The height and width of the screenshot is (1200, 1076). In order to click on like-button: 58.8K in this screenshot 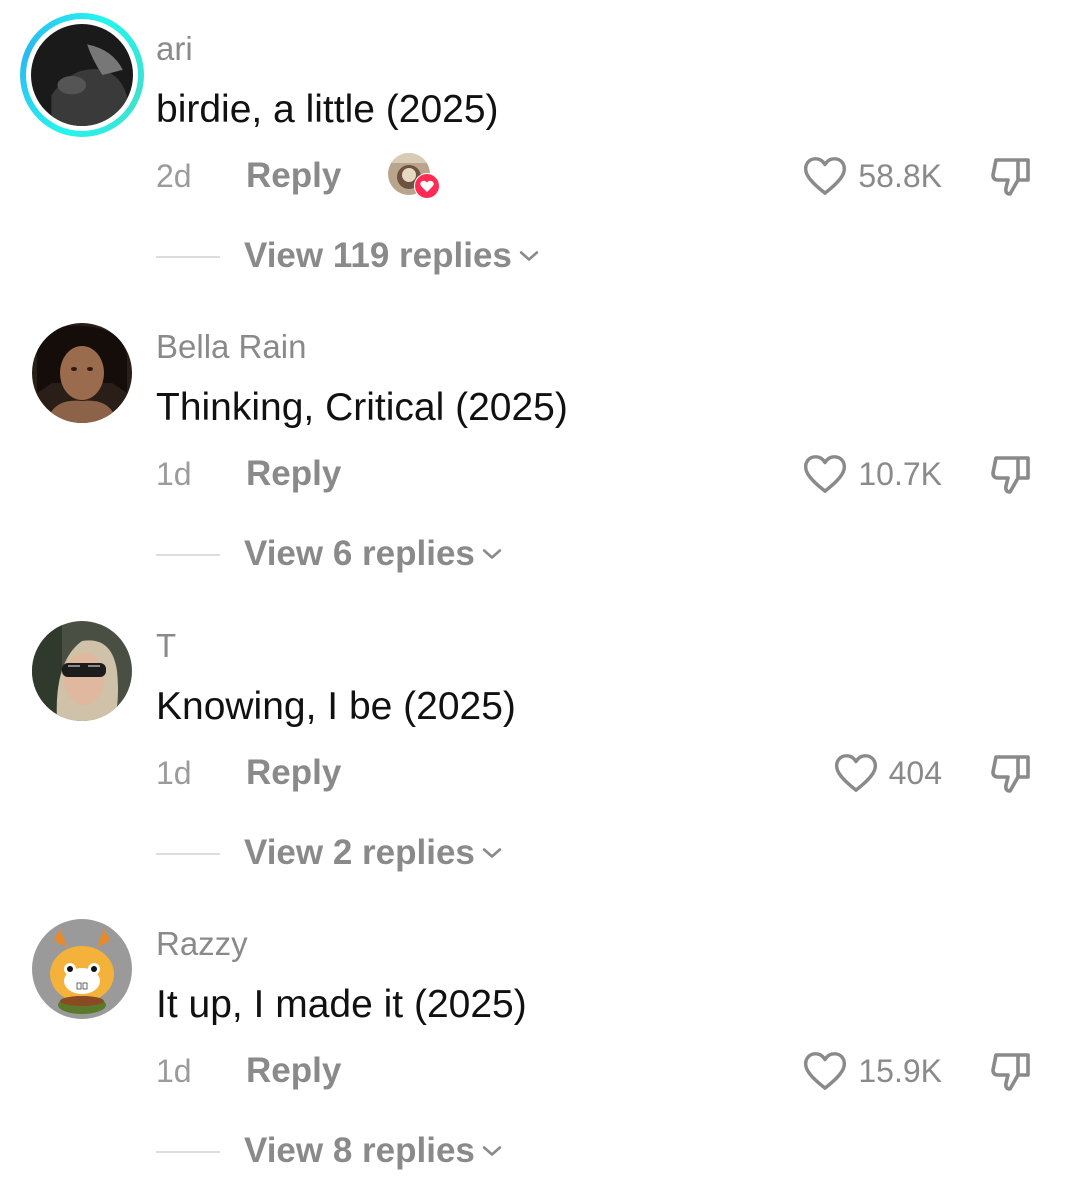, I will do `click(872, 176)`.